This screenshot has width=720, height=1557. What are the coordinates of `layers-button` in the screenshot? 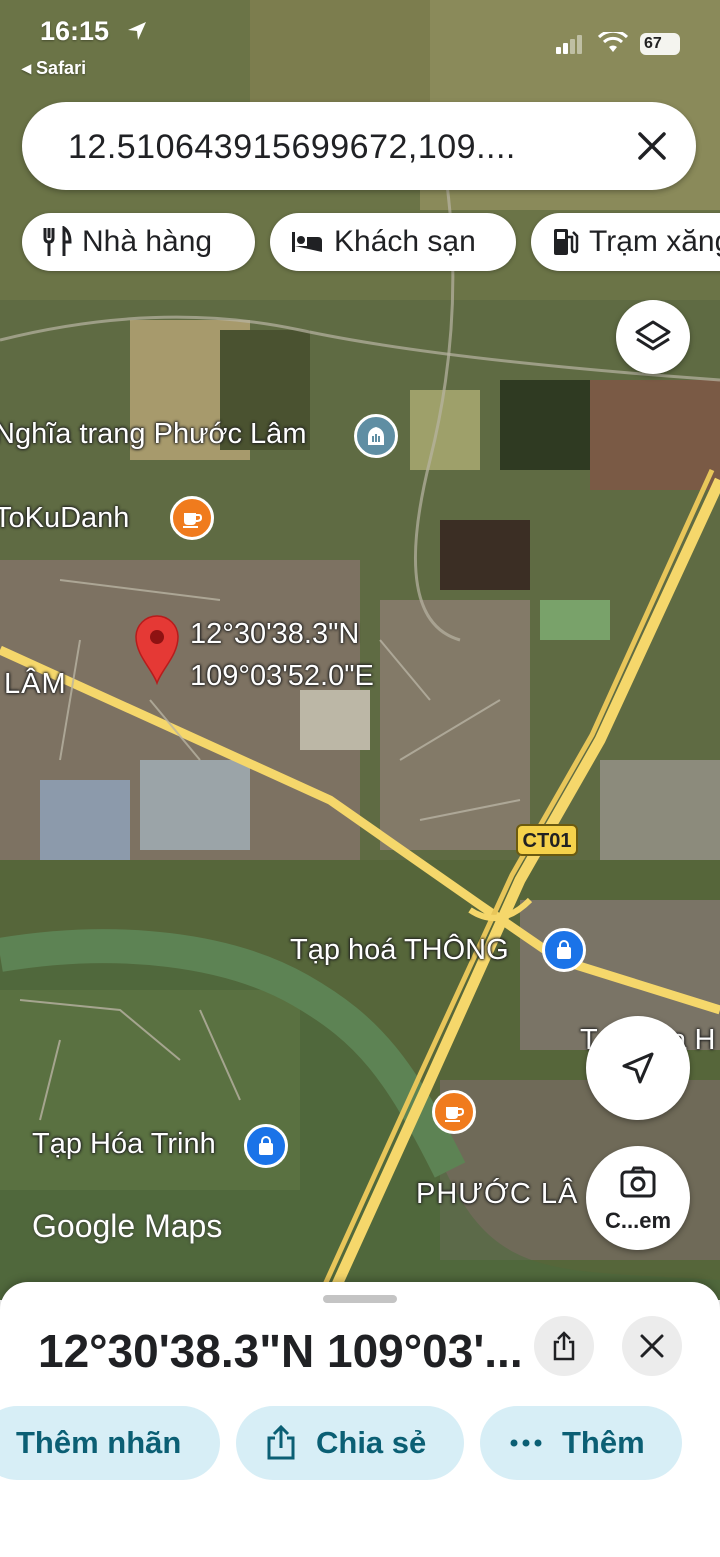 It's located at (653, 337).